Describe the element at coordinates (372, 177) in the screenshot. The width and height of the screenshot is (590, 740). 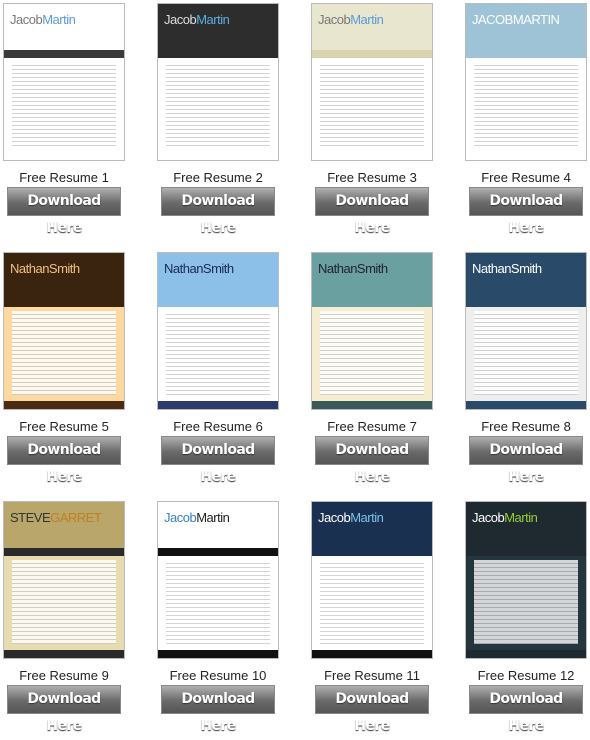
I see `resume-label: Free Resume 3` at that location.